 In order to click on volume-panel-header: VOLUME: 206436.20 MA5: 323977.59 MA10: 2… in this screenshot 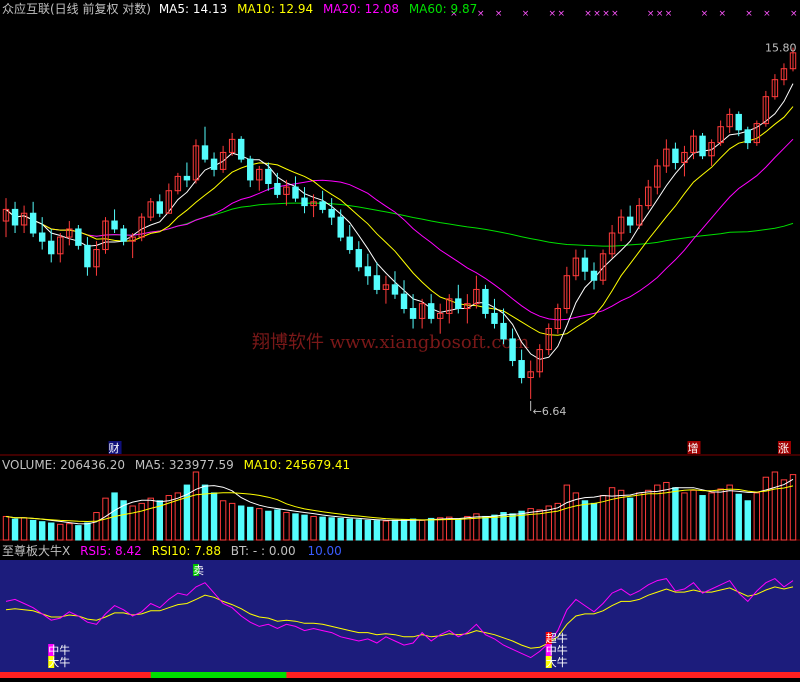, I will do `click(176, 465)`.